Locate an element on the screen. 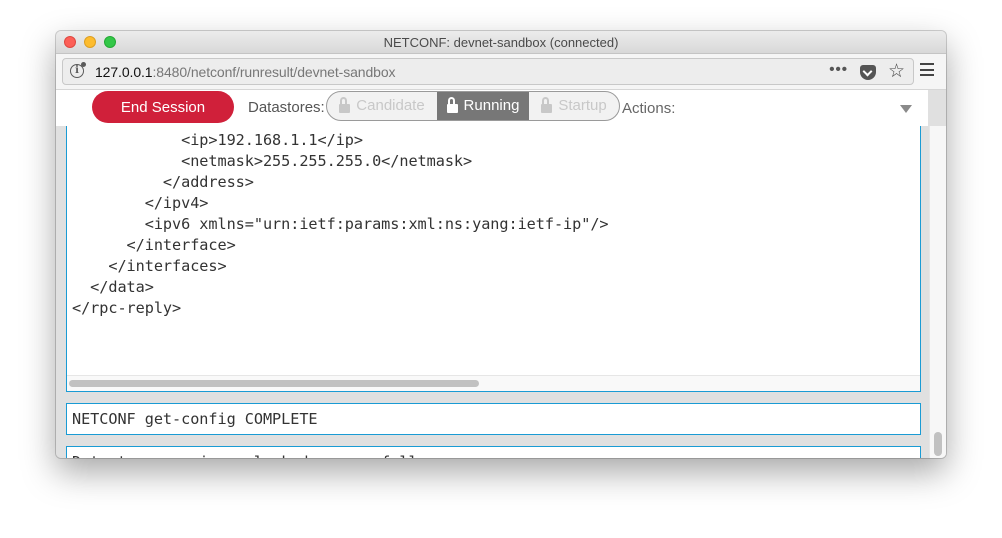 This screenshot has height=538, width=1002. code-line: </address> is located at coordinates (163, 182).